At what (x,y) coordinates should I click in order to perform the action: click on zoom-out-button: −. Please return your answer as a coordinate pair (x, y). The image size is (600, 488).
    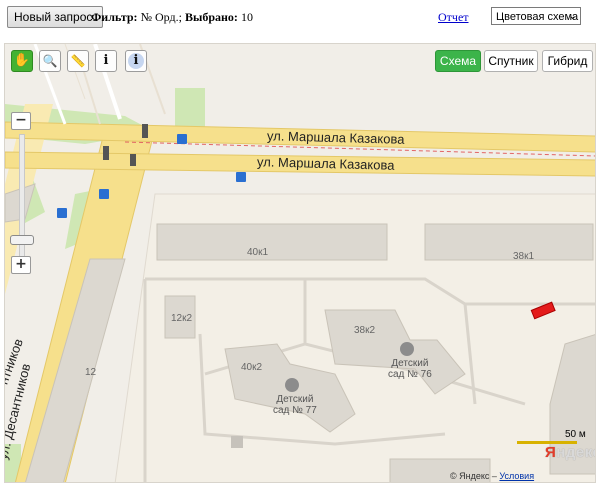
    Looking at the image, I should click on (21, 121).